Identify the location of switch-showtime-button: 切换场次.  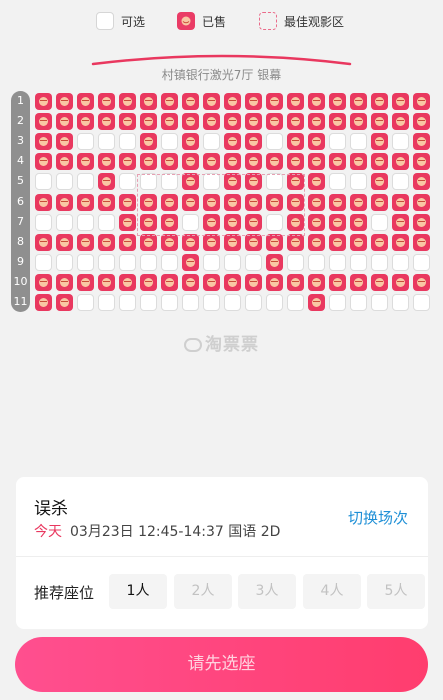
(378, 517).